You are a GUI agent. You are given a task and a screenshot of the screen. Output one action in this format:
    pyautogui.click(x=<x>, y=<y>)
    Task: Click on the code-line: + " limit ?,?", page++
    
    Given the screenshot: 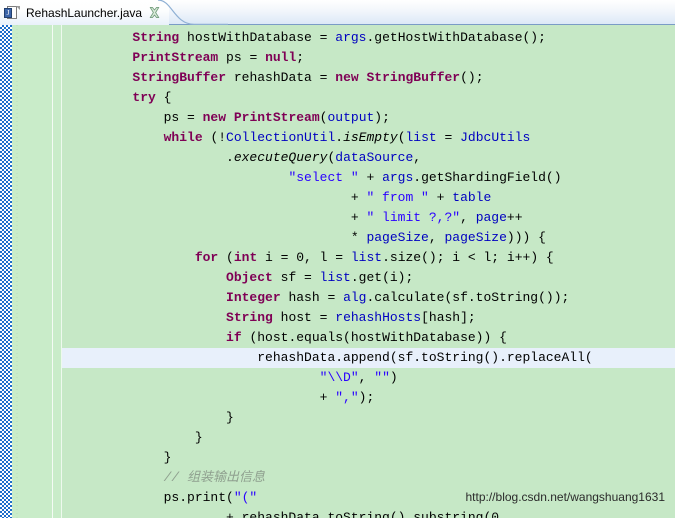 What is the action you would take?
    pyautogui.click(x=296, y=217)
    